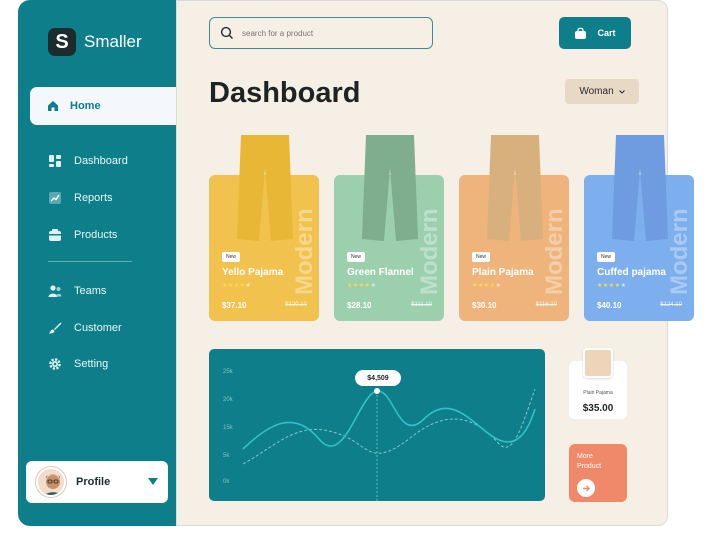 Image resolution: width=724 pixels, height=539 pixels. I want to click on logo: S Smaller, so click(95, 42).